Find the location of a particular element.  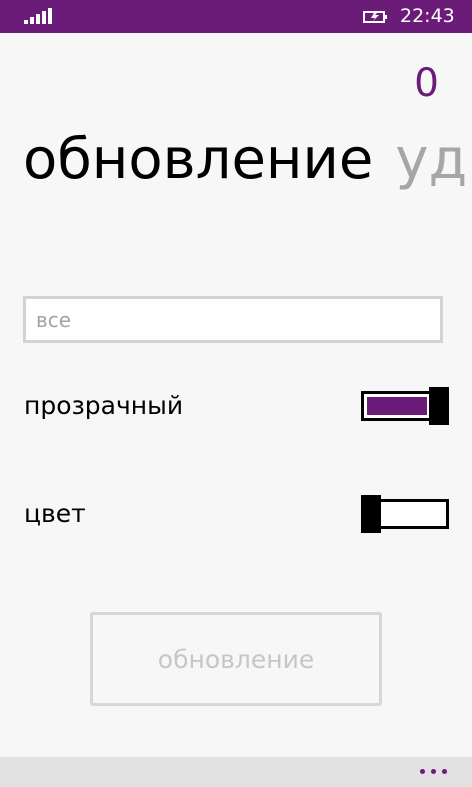

pivot-header: обновление уд is located at coordinates (245, 160).